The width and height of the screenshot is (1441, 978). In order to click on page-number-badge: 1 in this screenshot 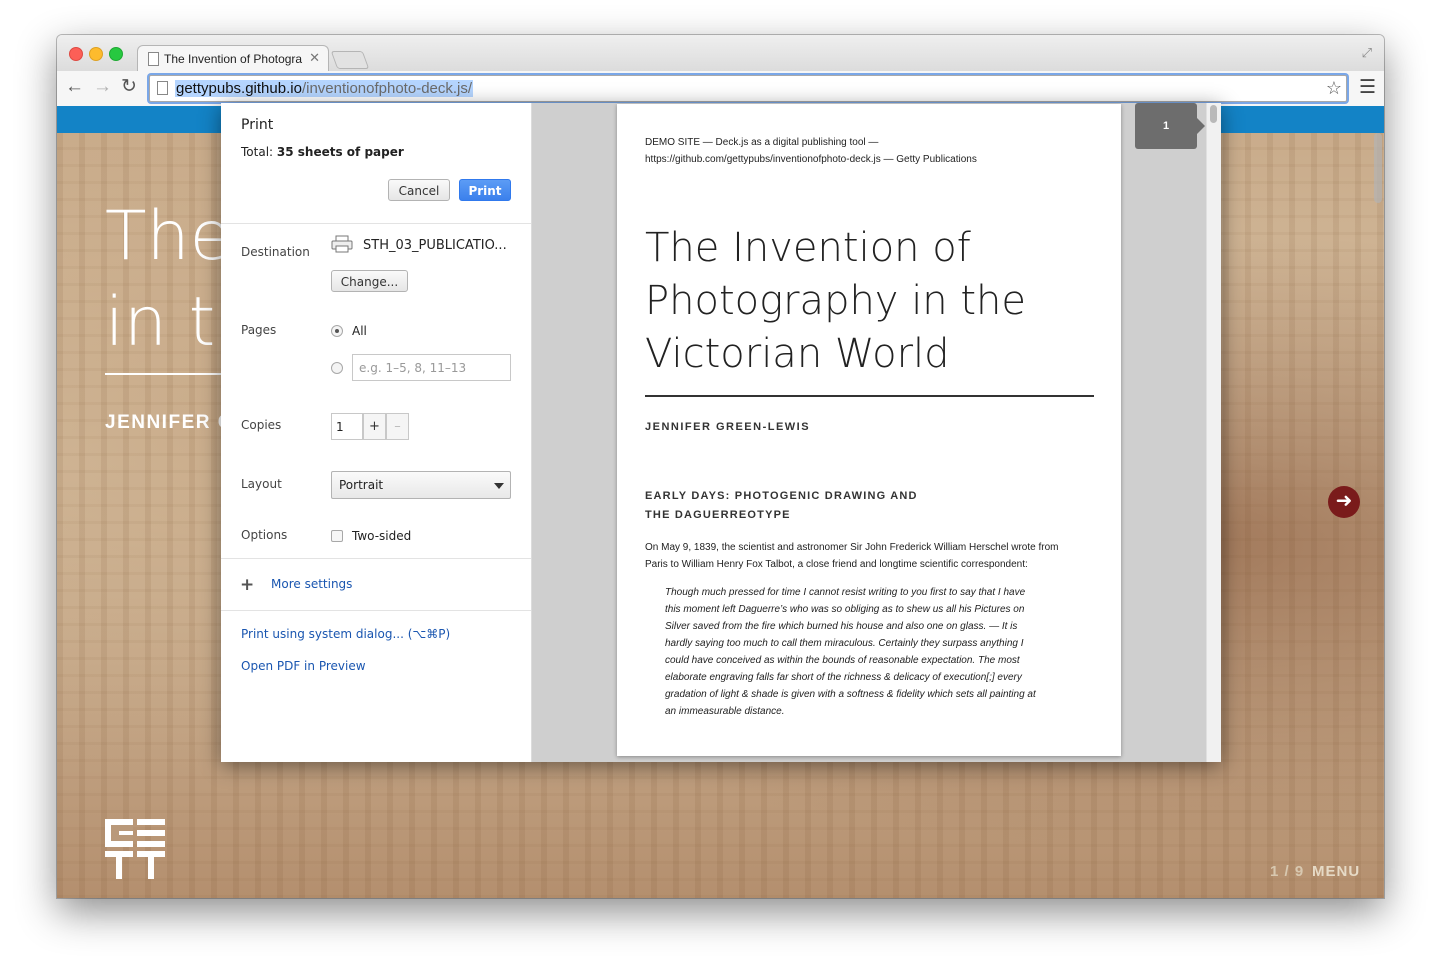, I will do `click(1170, 126)`.